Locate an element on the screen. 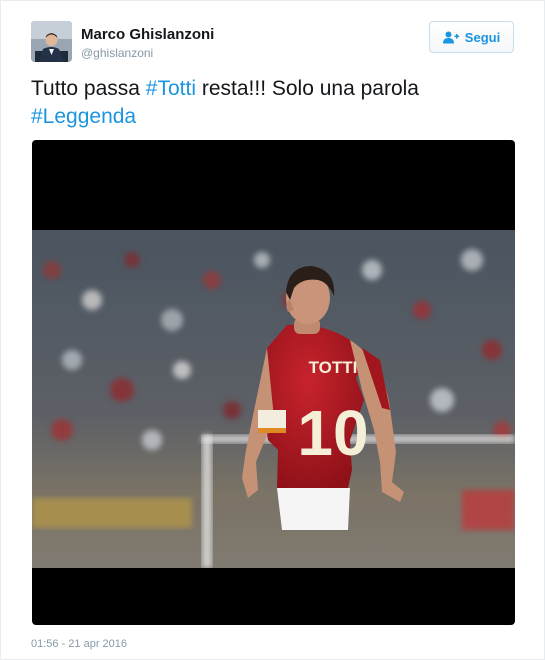 The image size is (545, 660). avatar-image is located at coordinates (51, 41).